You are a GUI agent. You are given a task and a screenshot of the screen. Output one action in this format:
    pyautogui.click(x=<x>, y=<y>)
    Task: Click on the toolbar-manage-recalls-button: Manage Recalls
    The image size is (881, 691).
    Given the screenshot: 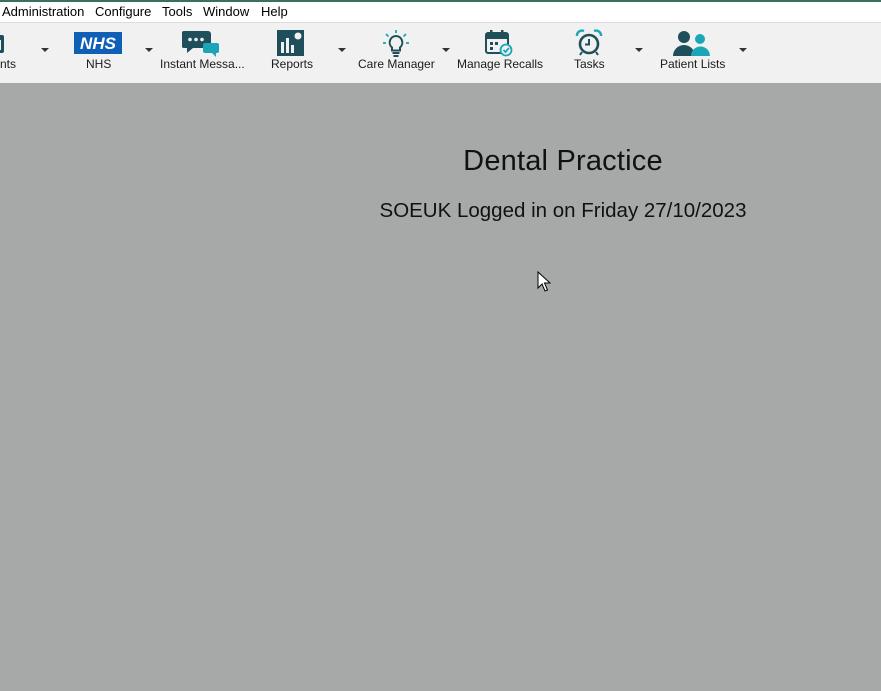 What is the action you would take?
    pyautogui.click(x=499, y=52)
    